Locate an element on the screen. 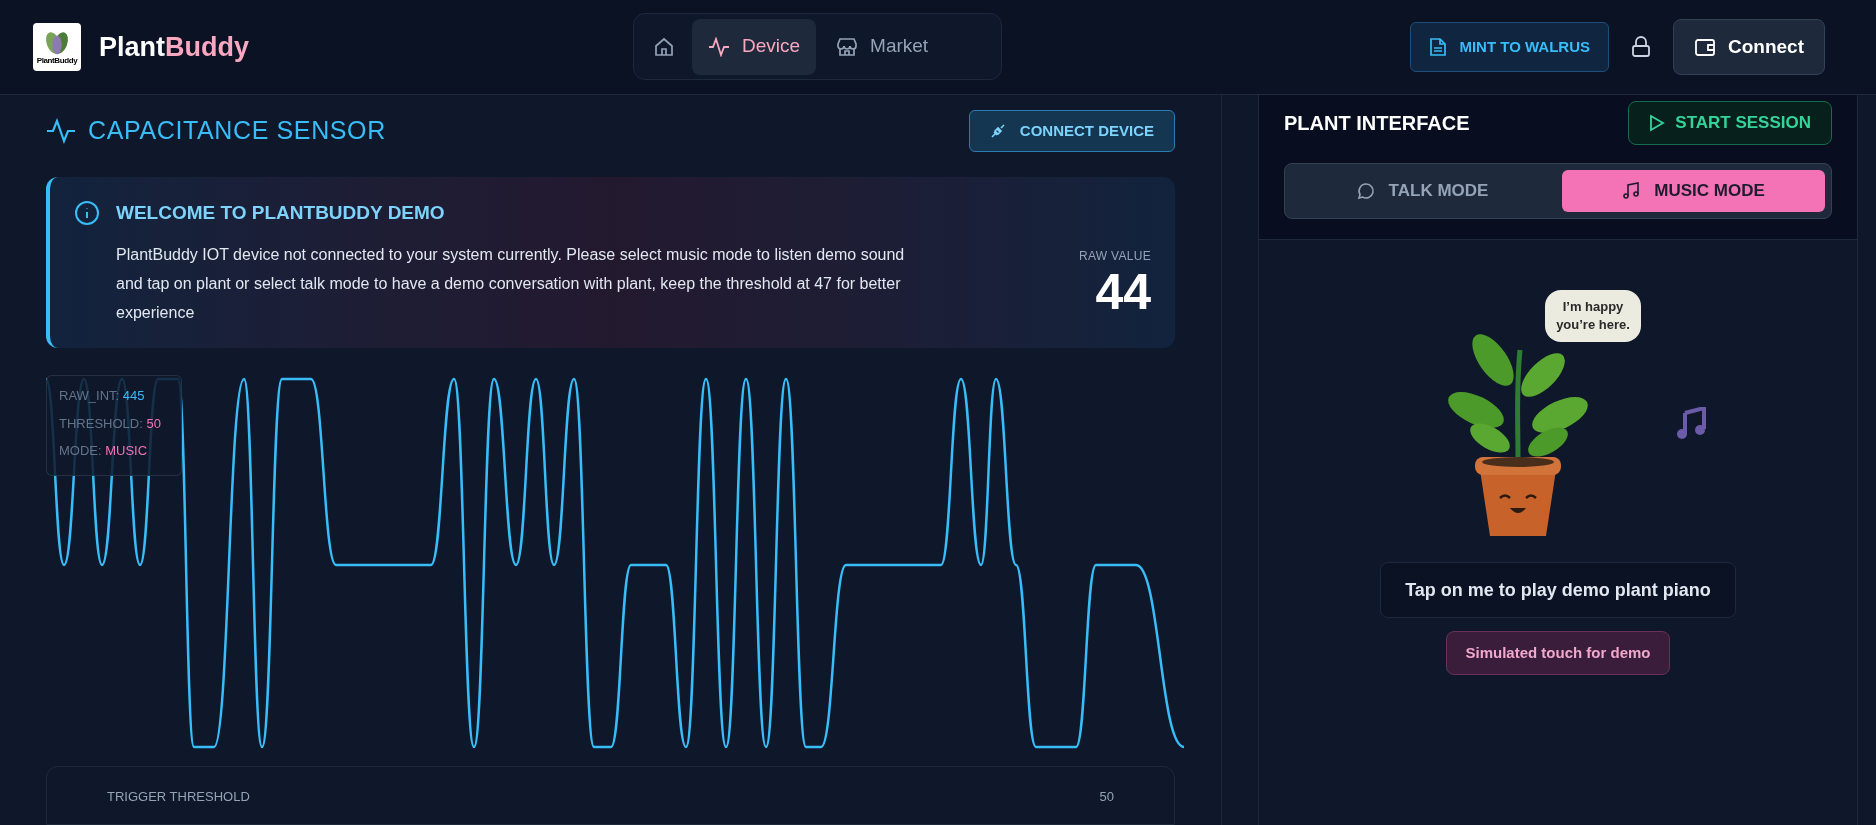  logo-caption: PlantBuddy is located at coordinates (57, 61).